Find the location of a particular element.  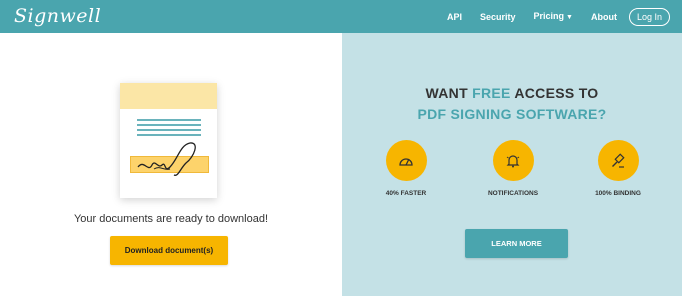

signature-scribble-icon is located at coordinates (166, 159).